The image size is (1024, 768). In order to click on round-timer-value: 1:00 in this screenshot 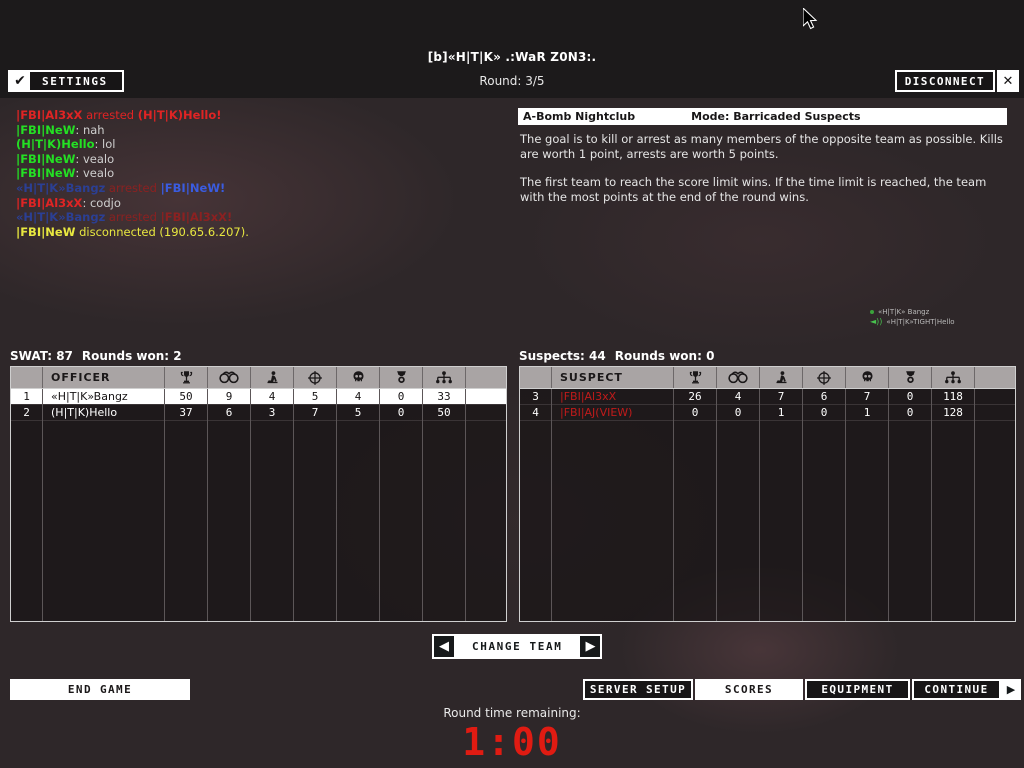, I will do `click(512, 742)`.